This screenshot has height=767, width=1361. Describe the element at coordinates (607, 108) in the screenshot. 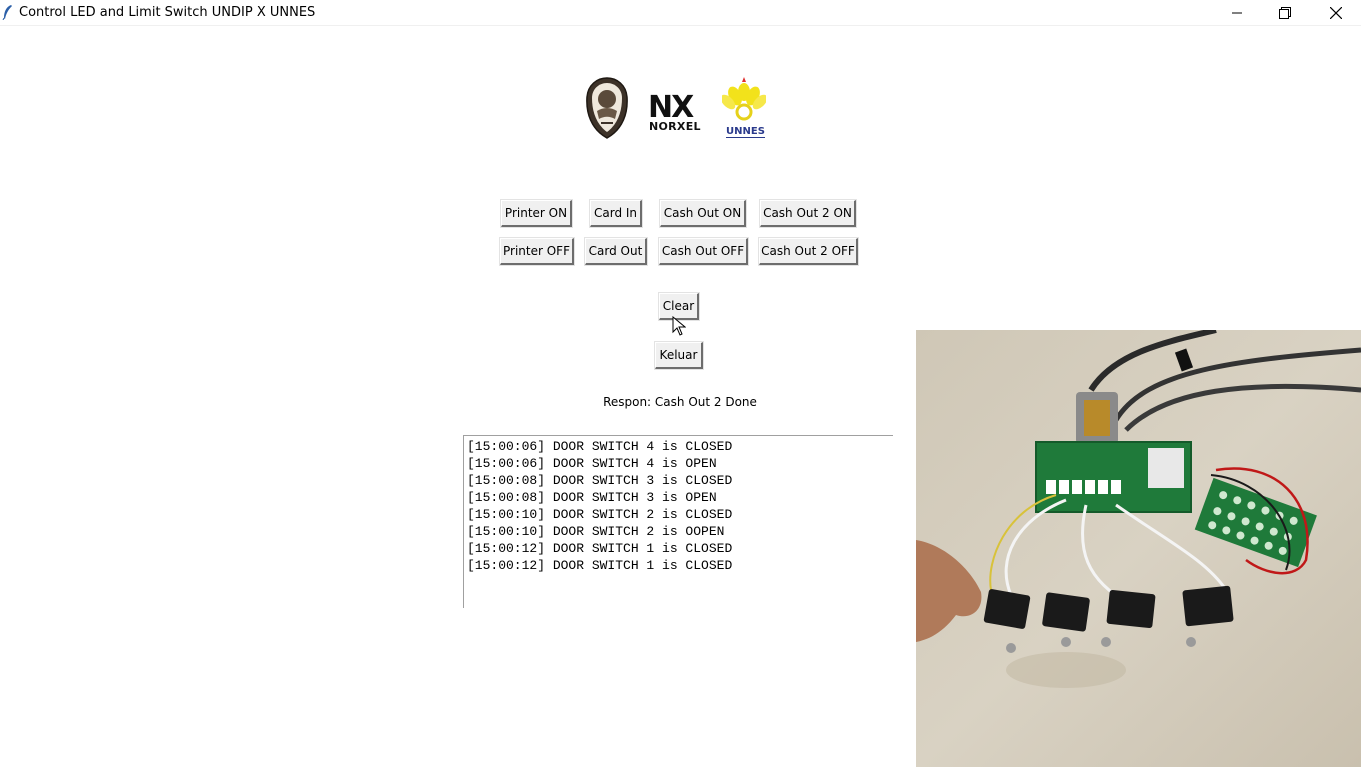

I see `undip-seal-logo` at that location.